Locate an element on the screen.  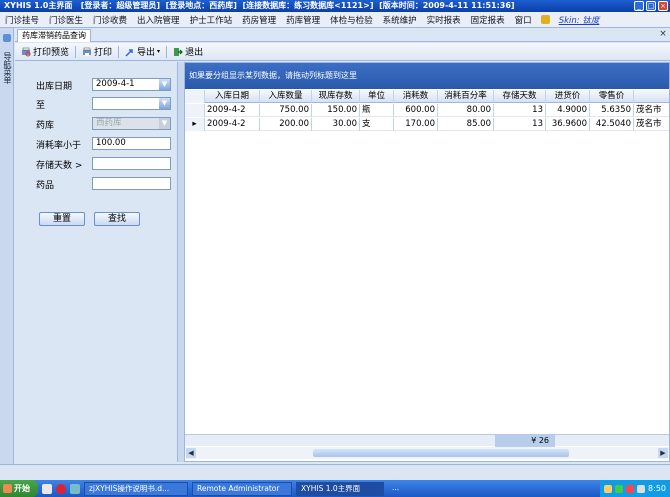
consume-rate-label: 消耗率小于 is located at coordinates (59, 146).